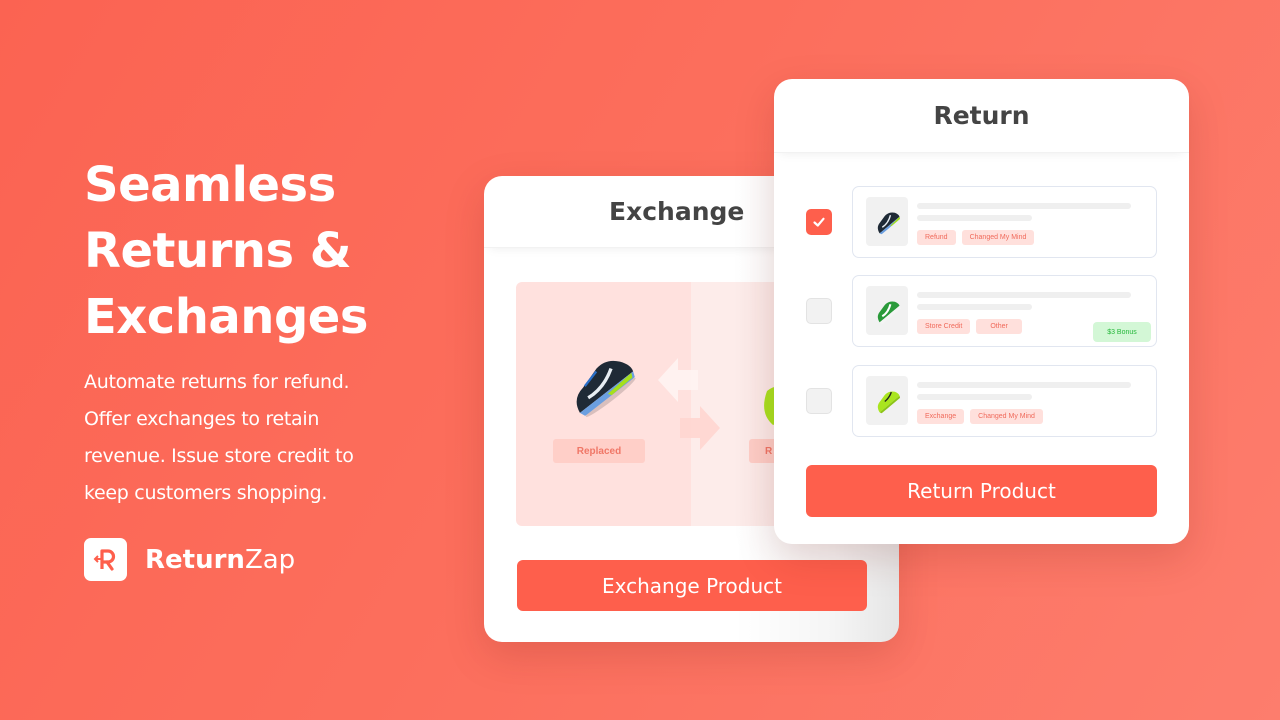 The height and width of the screenshot is (720, 1280). I want to click on hero-description-line: revenue. Issue store credit to, so click(219, 456).